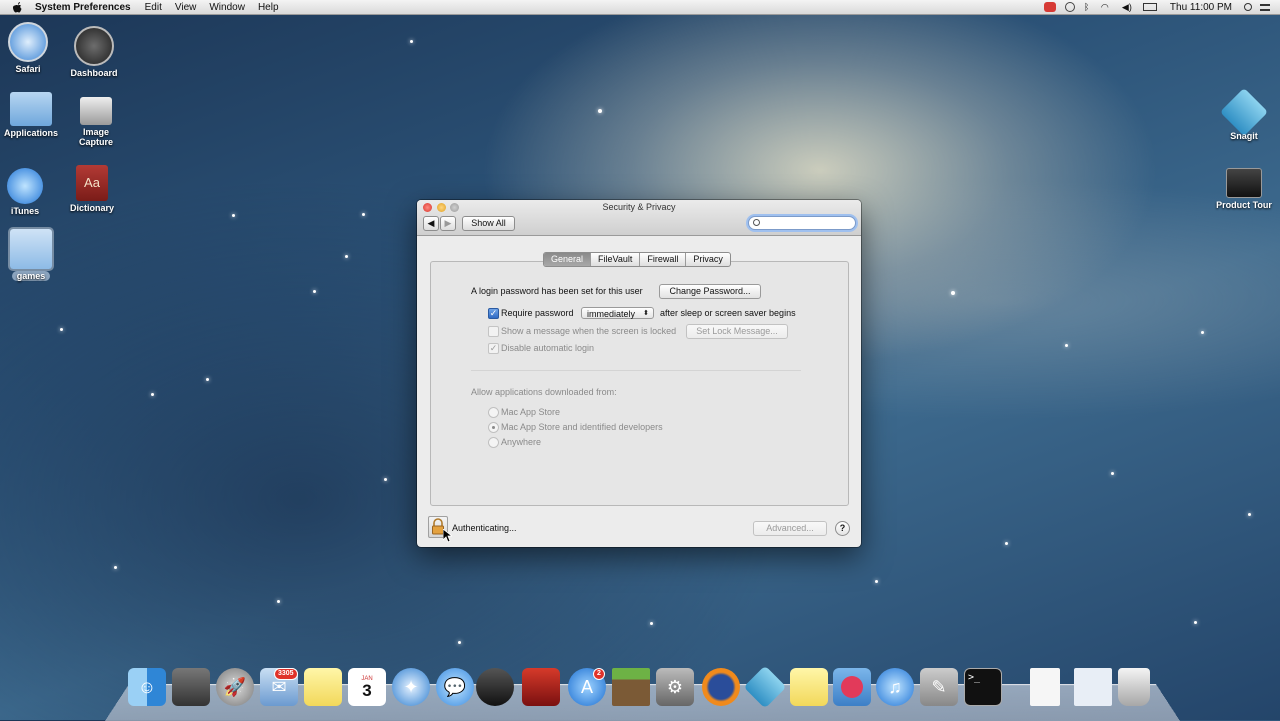 The width and height of the screenshot is (1280, 721). I want to click on show-all-button: Show All, so click(488, 223).